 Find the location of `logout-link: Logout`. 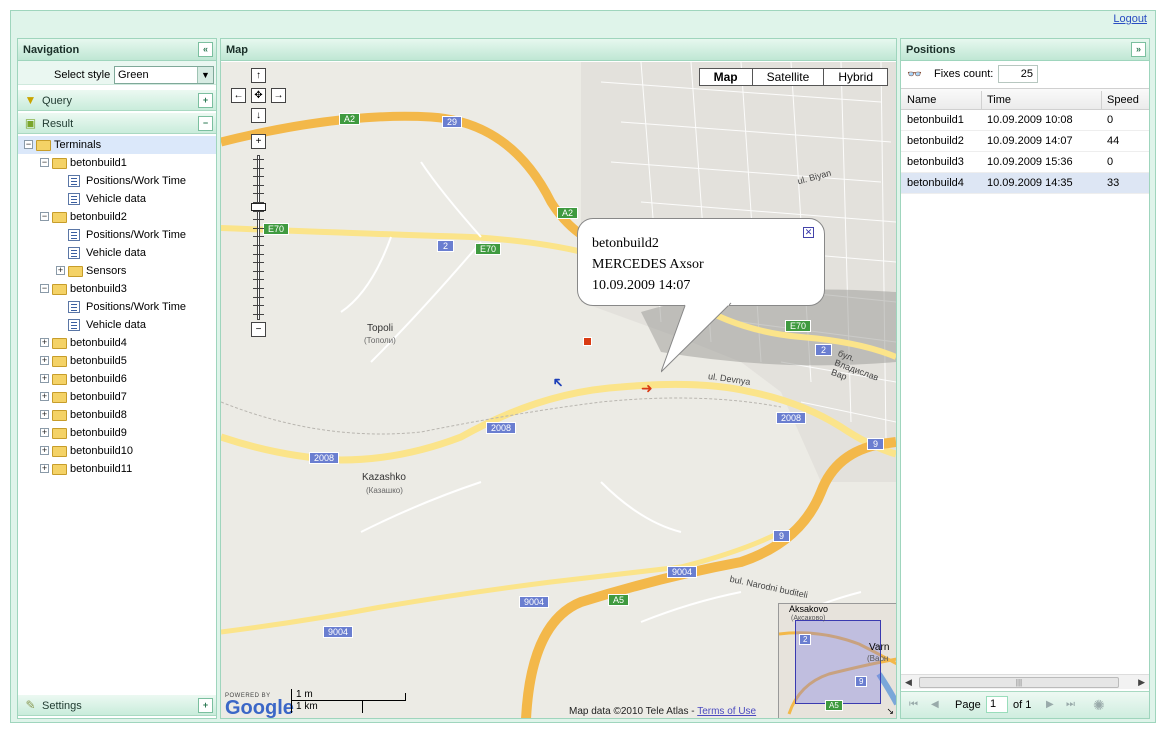

logout-link: Logout is located at coordinates (1130, 19).